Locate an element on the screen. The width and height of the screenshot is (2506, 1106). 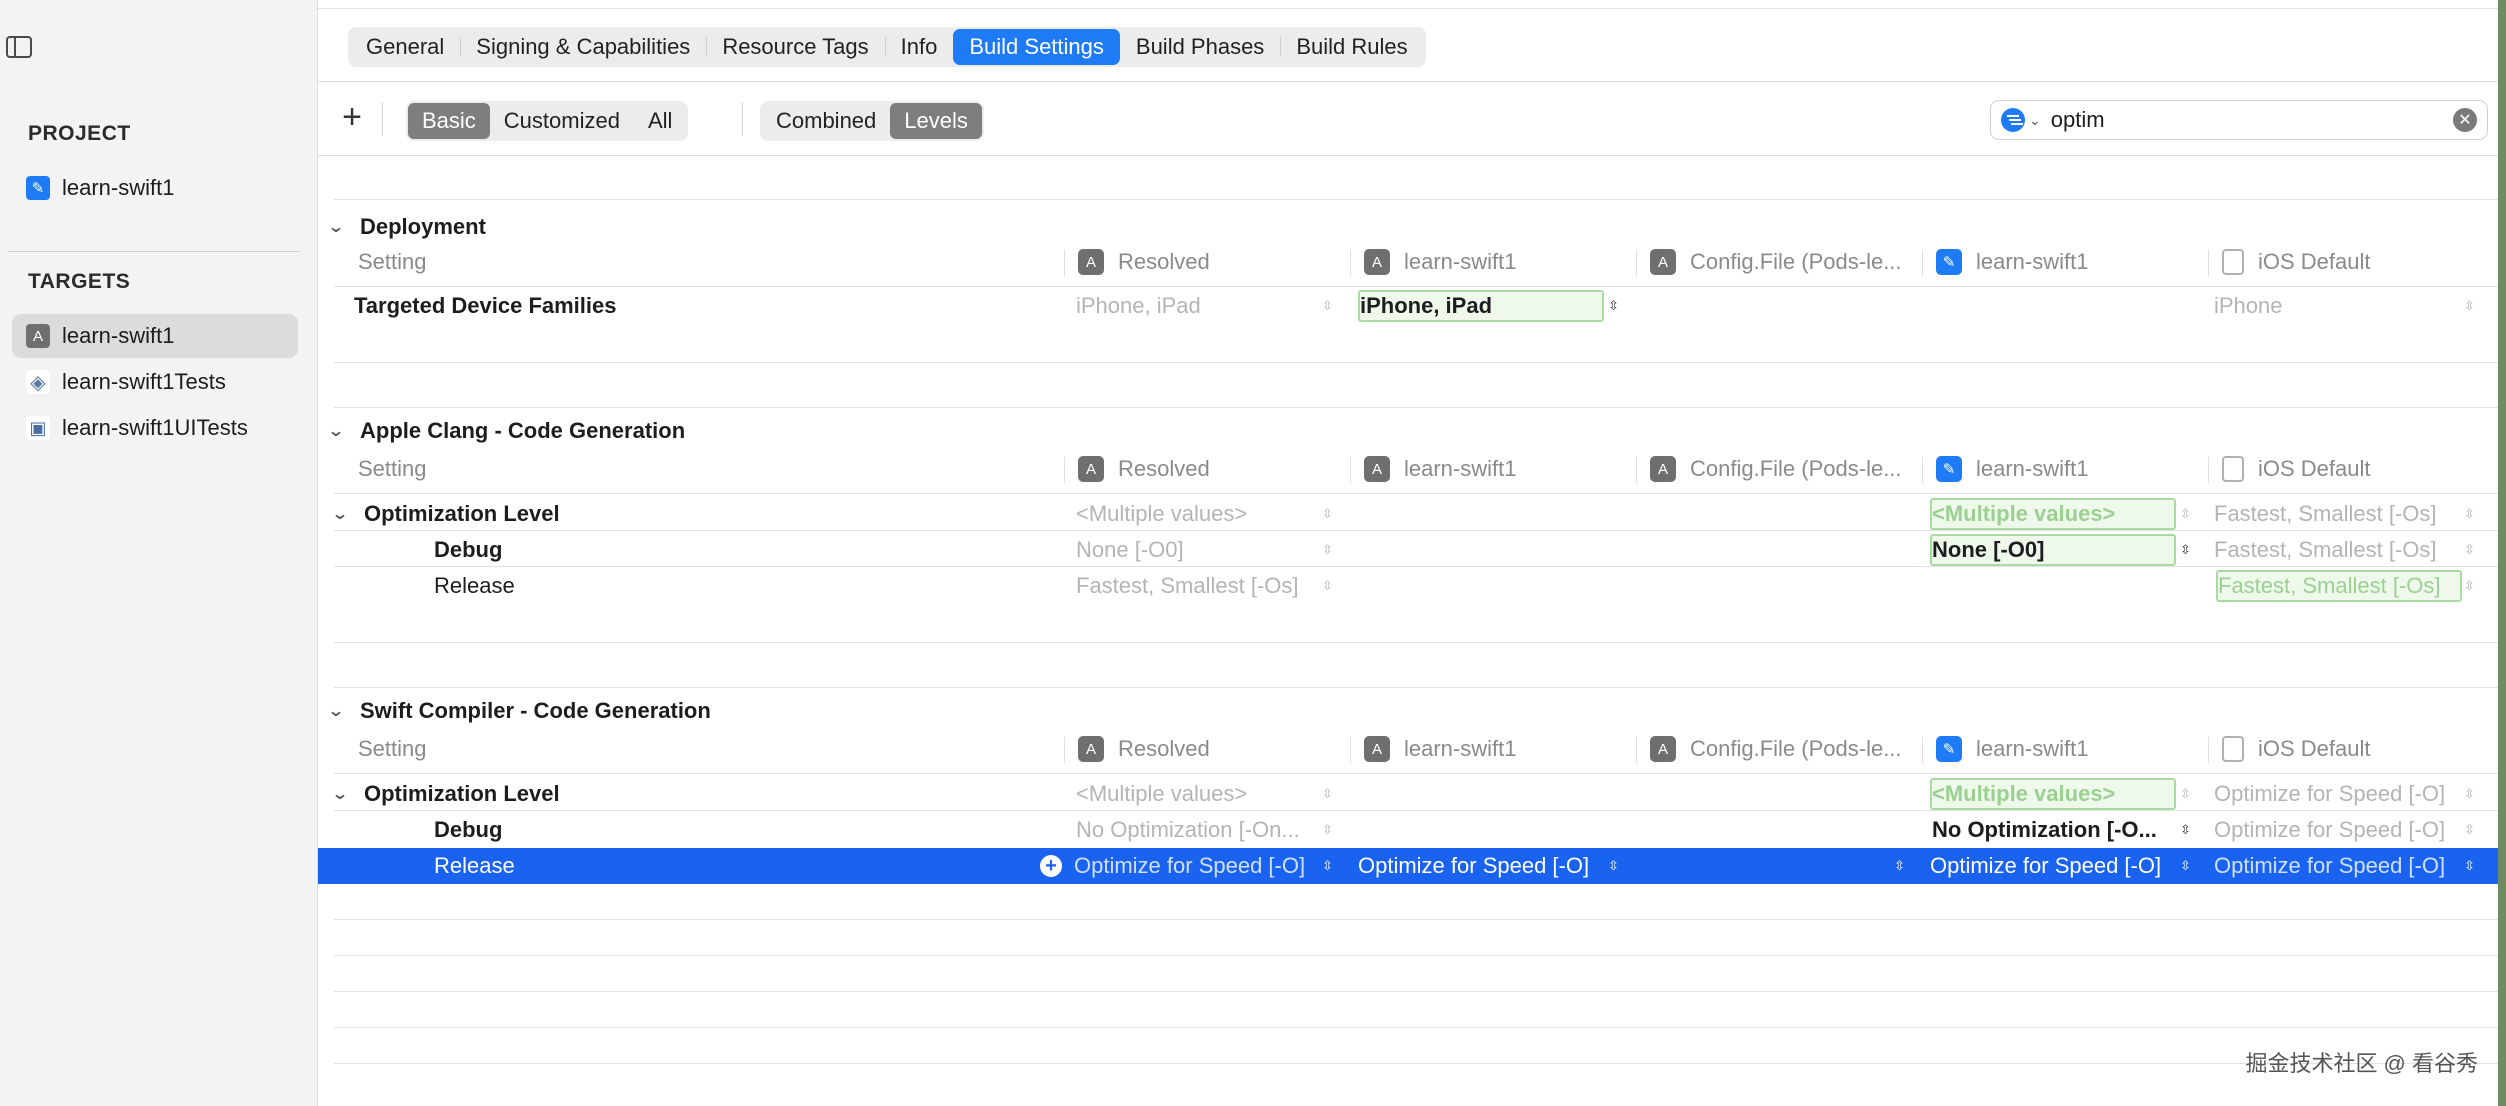
filter-basic-button: Basic is located at coordinates (449, 121).